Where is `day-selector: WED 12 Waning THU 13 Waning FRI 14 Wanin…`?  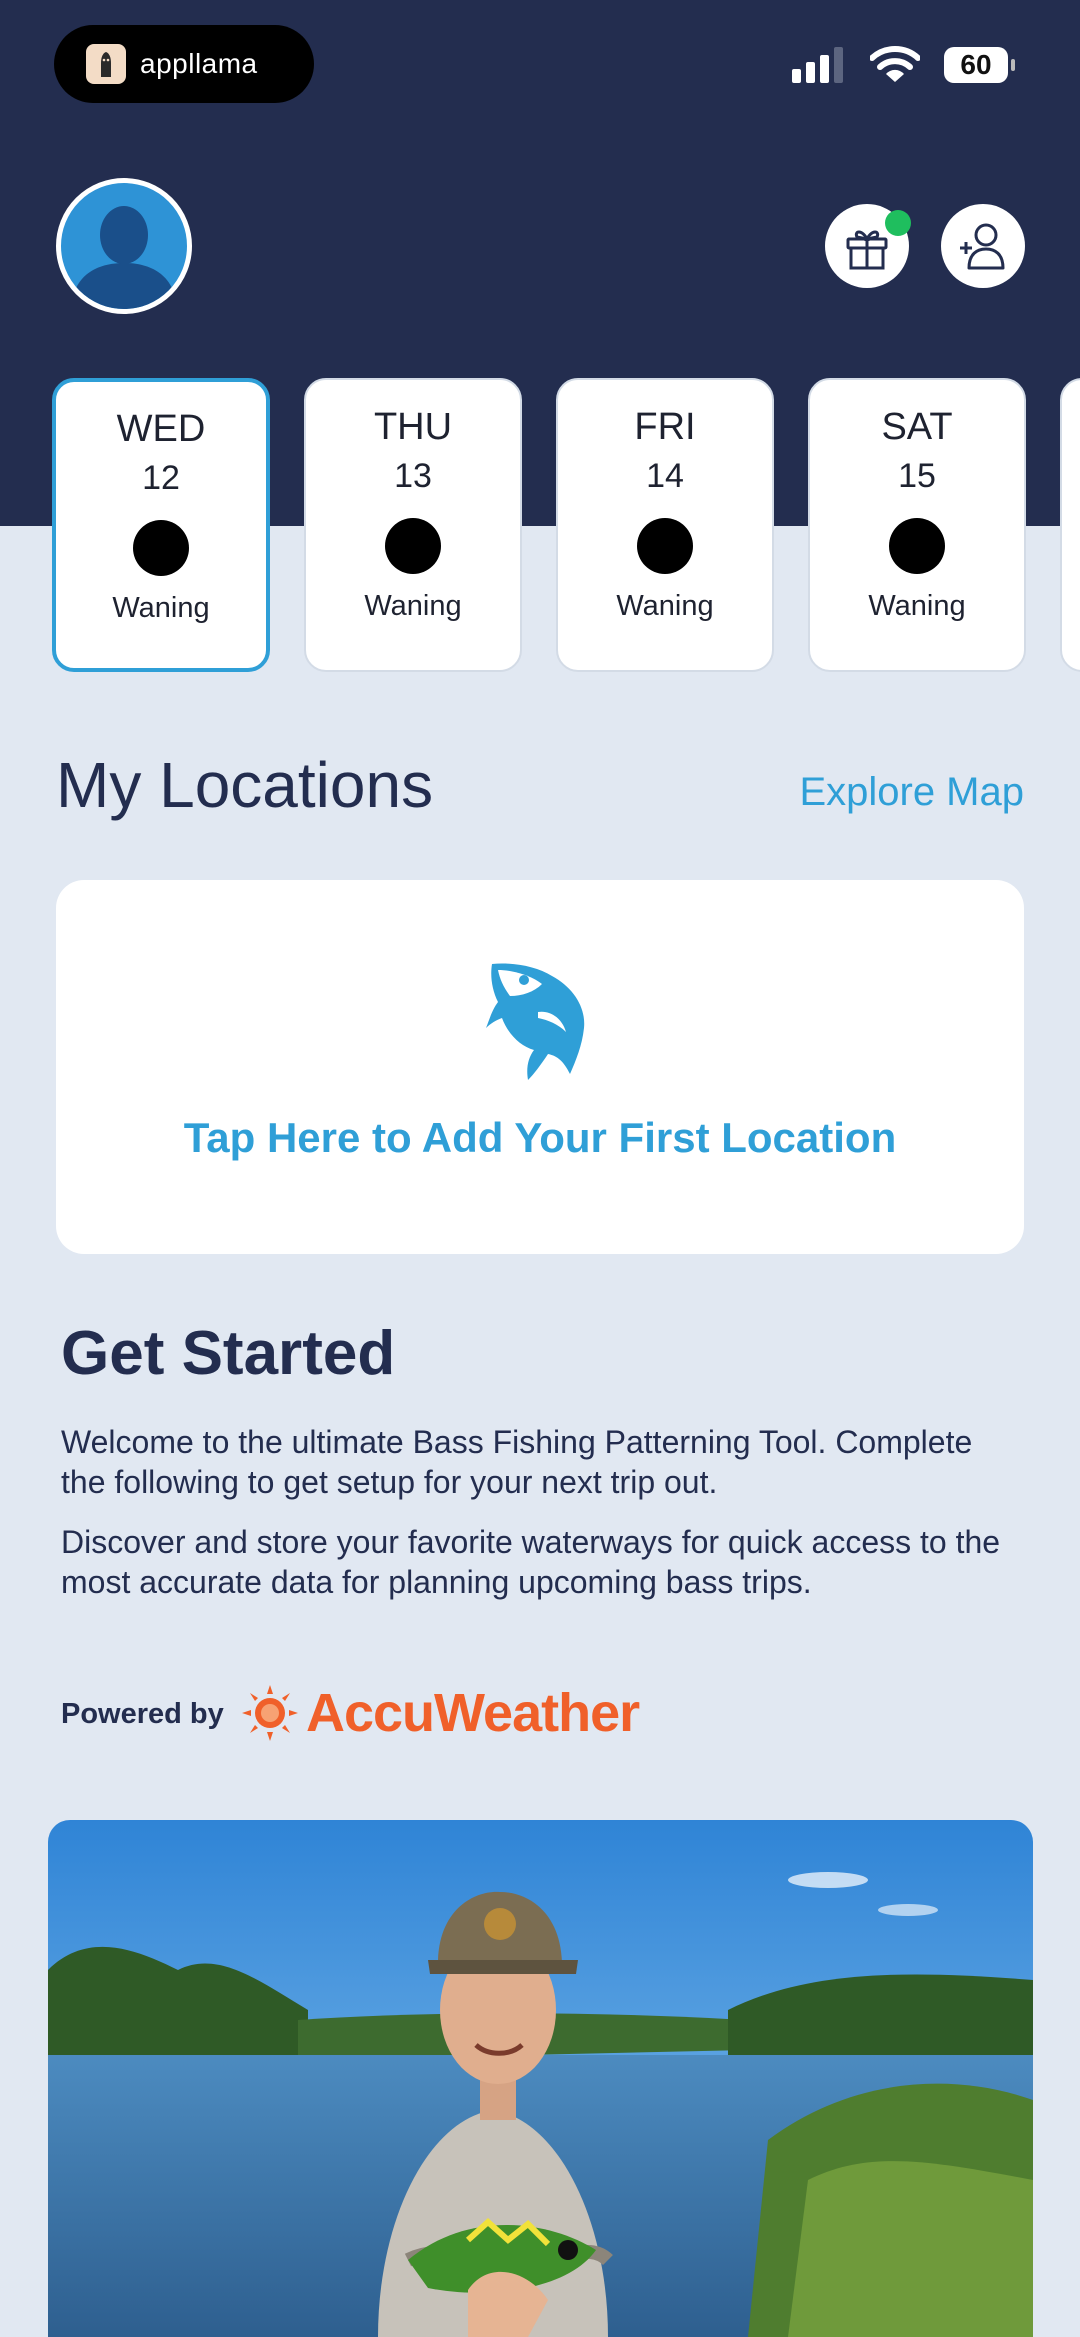
day-selector: WED 12 Waning THU 13 Waning FRI 14 Wanin… is located at coordinates (566, 526).